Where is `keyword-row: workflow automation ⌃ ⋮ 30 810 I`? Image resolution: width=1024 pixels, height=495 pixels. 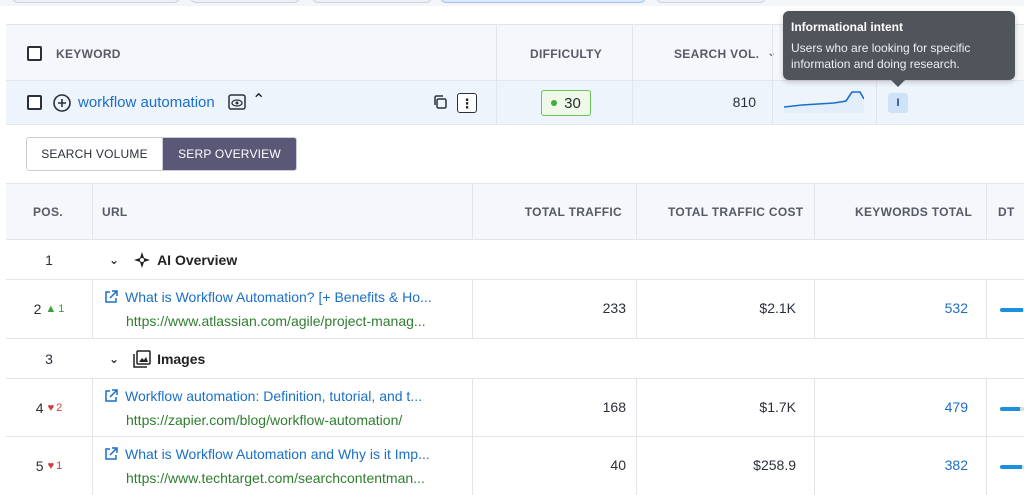
keyword-row: workflow automation ⌃ ⋮ 30 810 I is located at coordinates (515, 103).